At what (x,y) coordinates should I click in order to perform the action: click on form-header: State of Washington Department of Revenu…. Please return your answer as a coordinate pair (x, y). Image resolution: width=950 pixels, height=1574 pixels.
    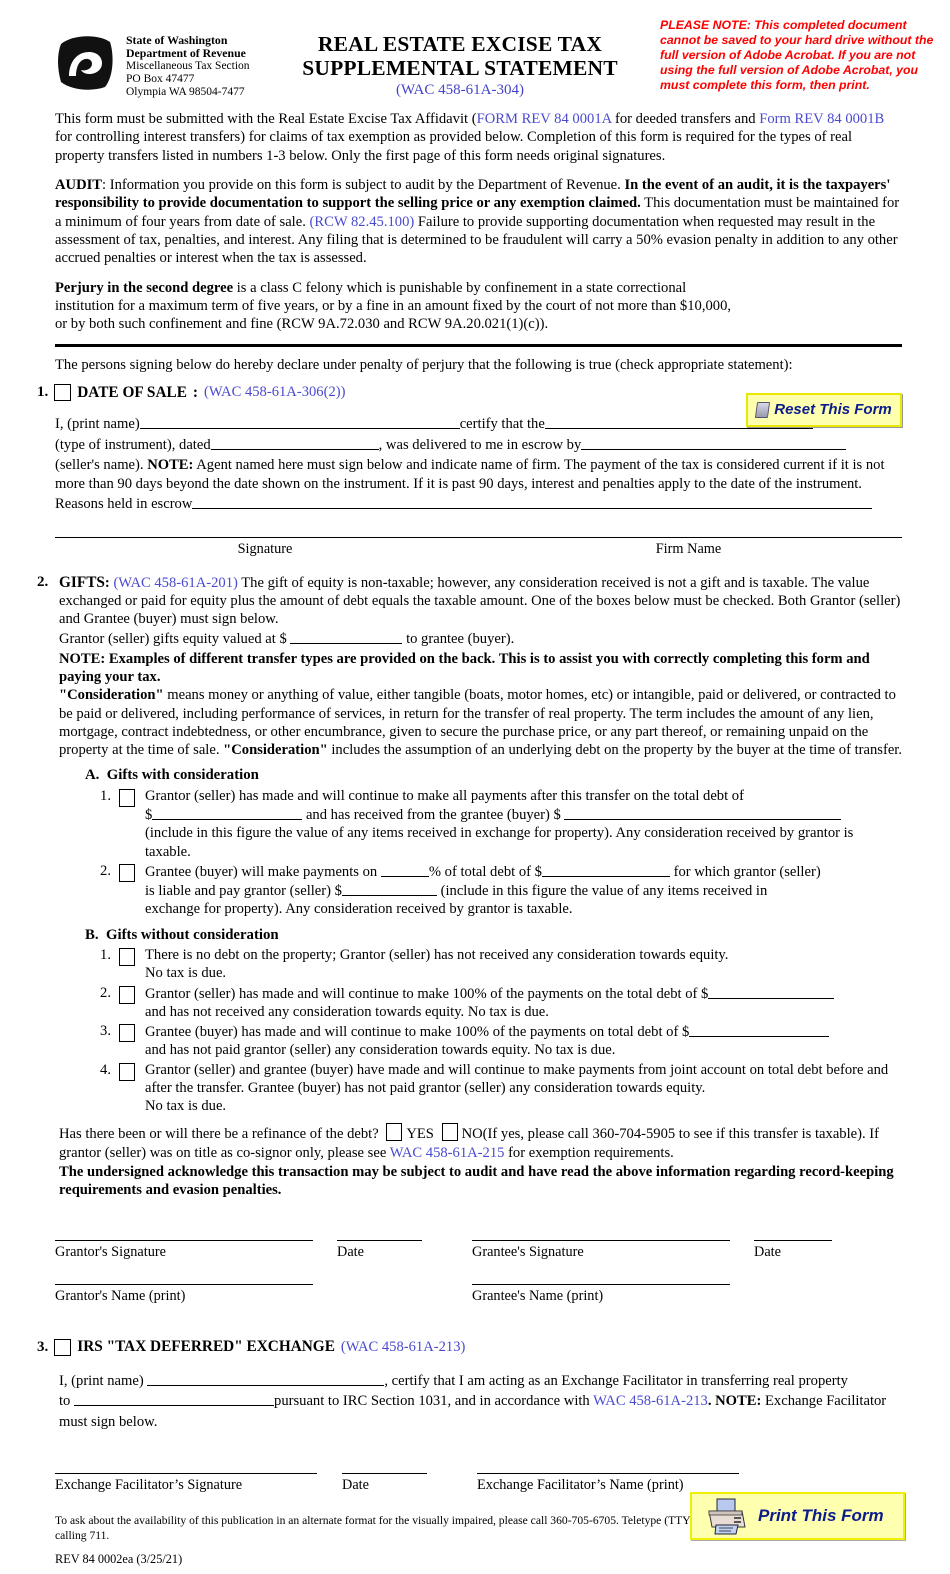
    Looking at the image, I should click on (475, 60).